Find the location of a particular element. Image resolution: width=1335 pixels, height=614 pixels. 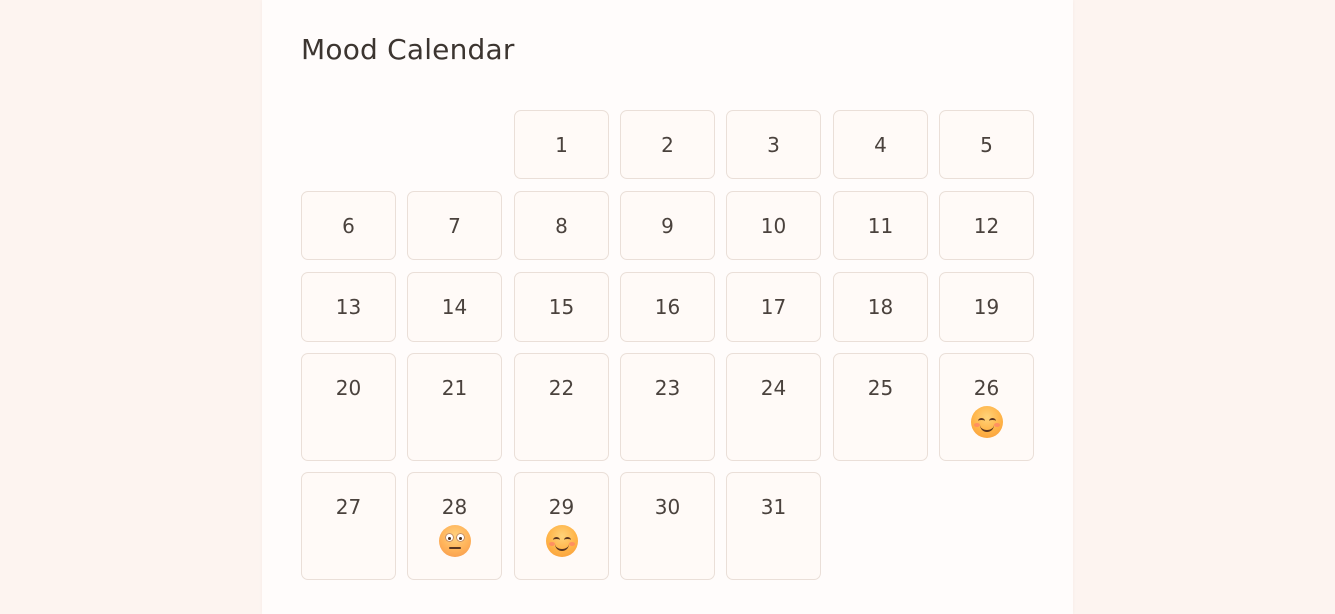

day-number: 15 is located at coordinates (561, 307).